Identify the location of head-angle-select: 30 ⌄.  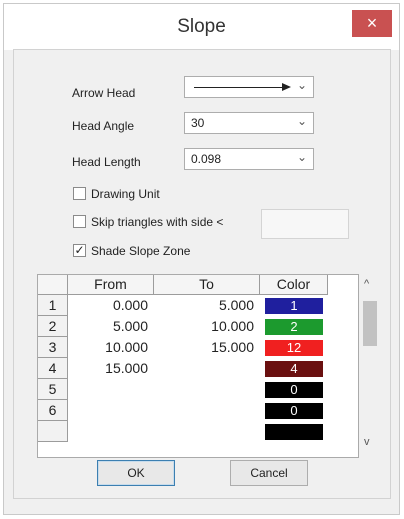
(249, 123).